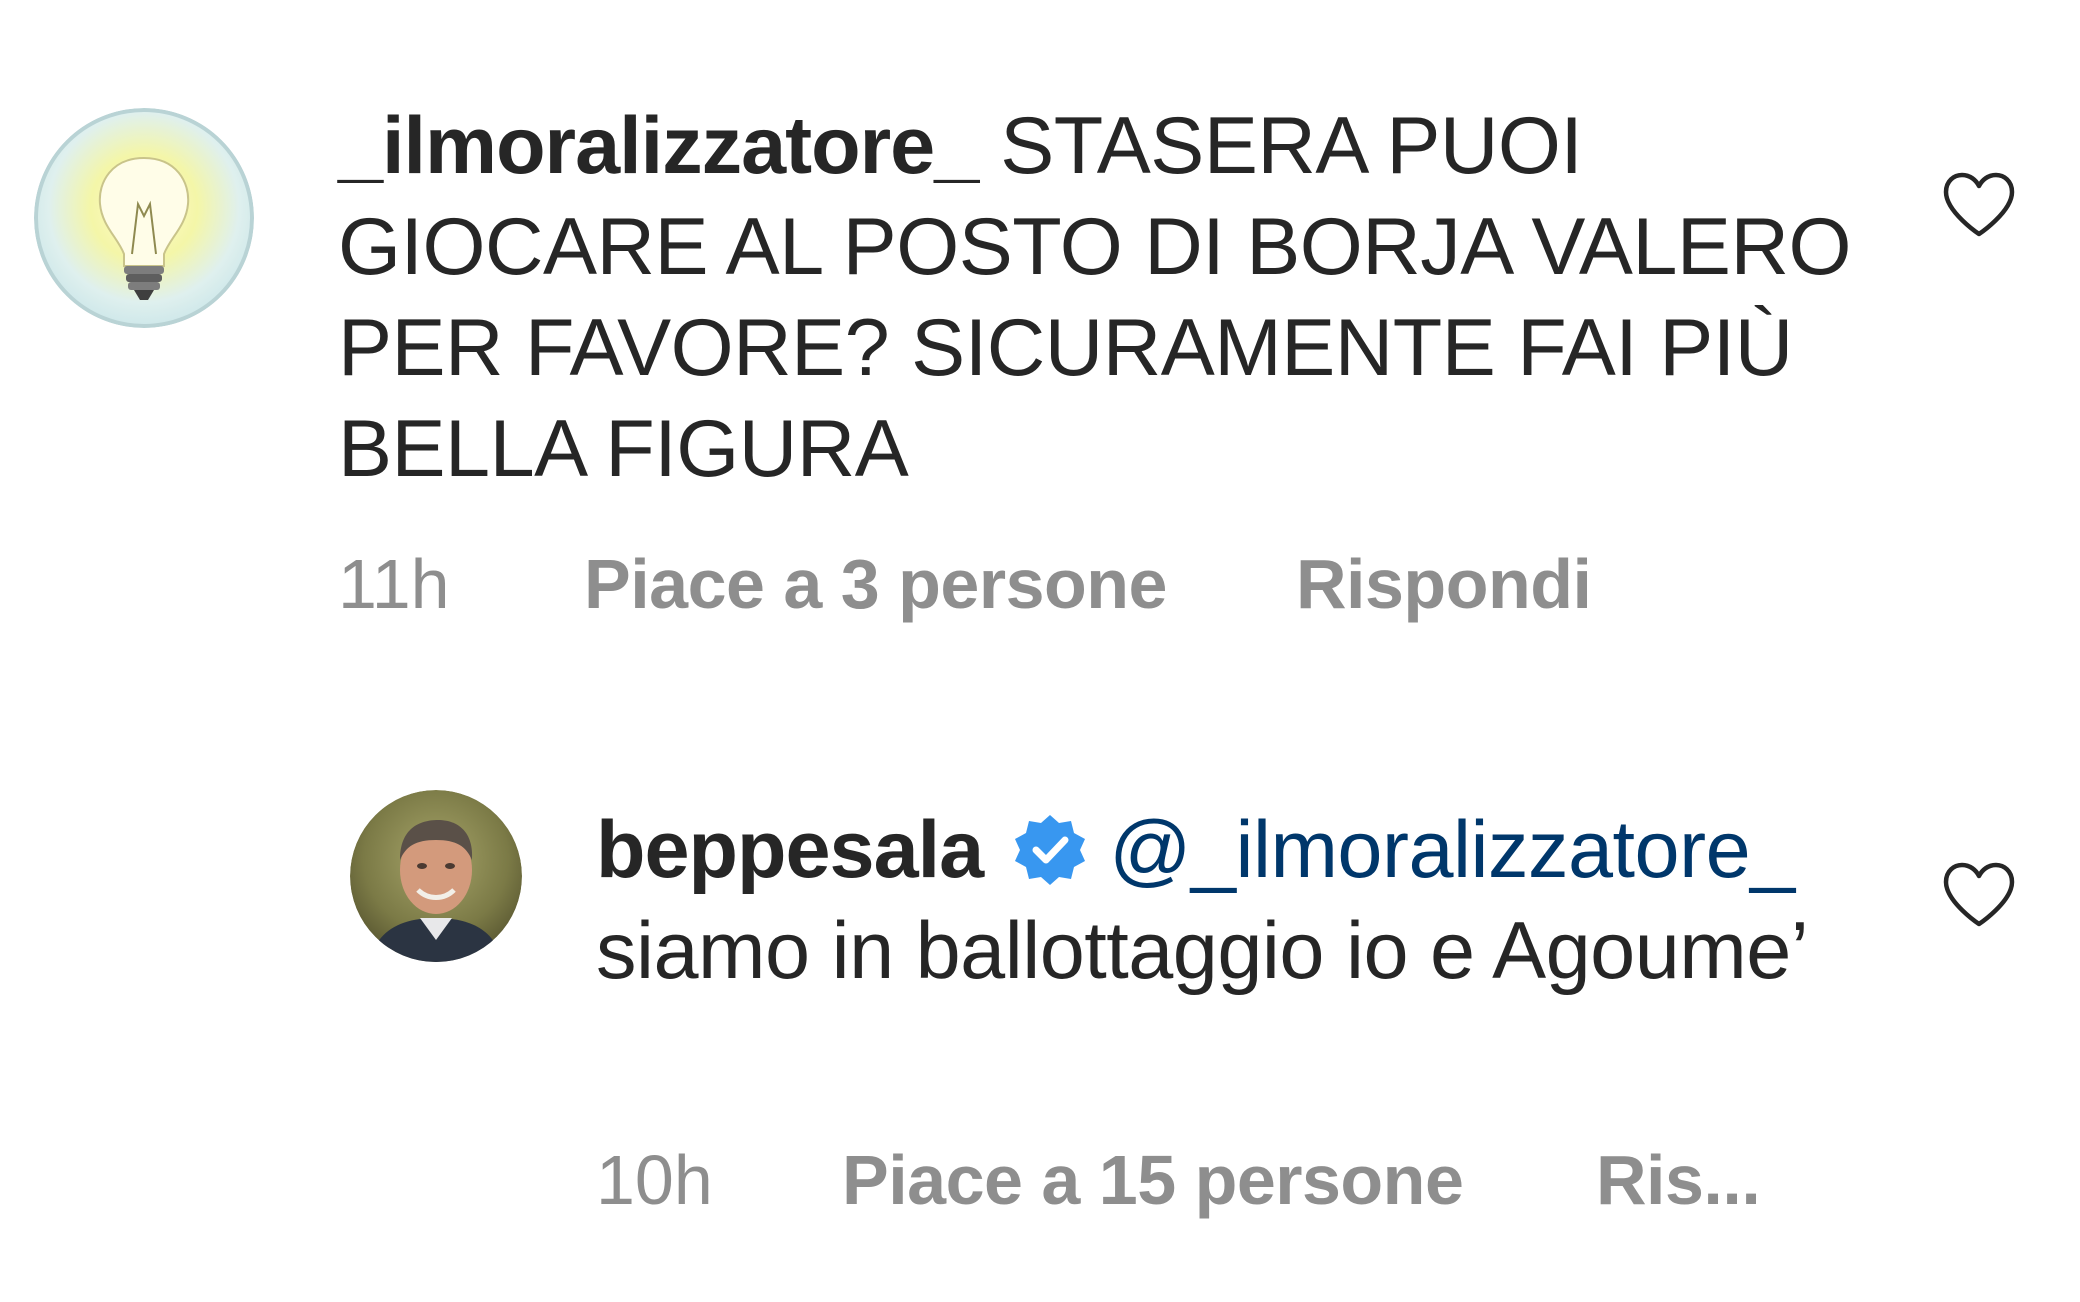 The width and height of the screenshot is (2080, 1302). I want to click on profile-photo, so click(436, 876).